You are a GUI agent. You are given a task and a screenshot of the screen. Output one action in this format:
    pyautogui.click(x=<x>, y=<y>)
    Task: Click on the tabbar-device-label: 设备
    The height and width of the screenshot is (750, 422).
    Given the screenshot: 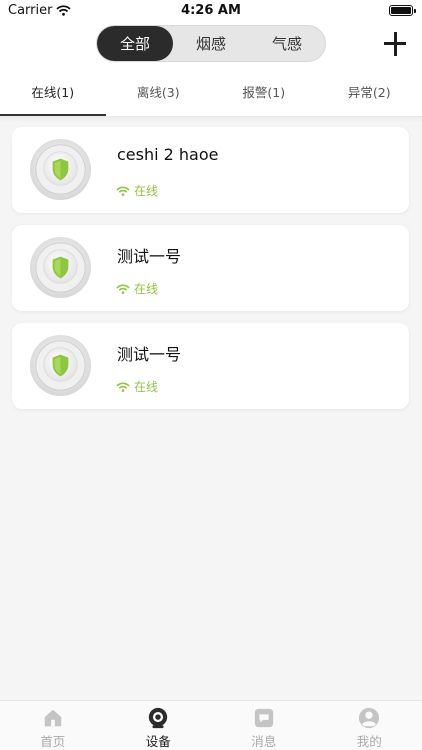 What is the action you would take?
    pyautogui.click(x=158, y=741)
    